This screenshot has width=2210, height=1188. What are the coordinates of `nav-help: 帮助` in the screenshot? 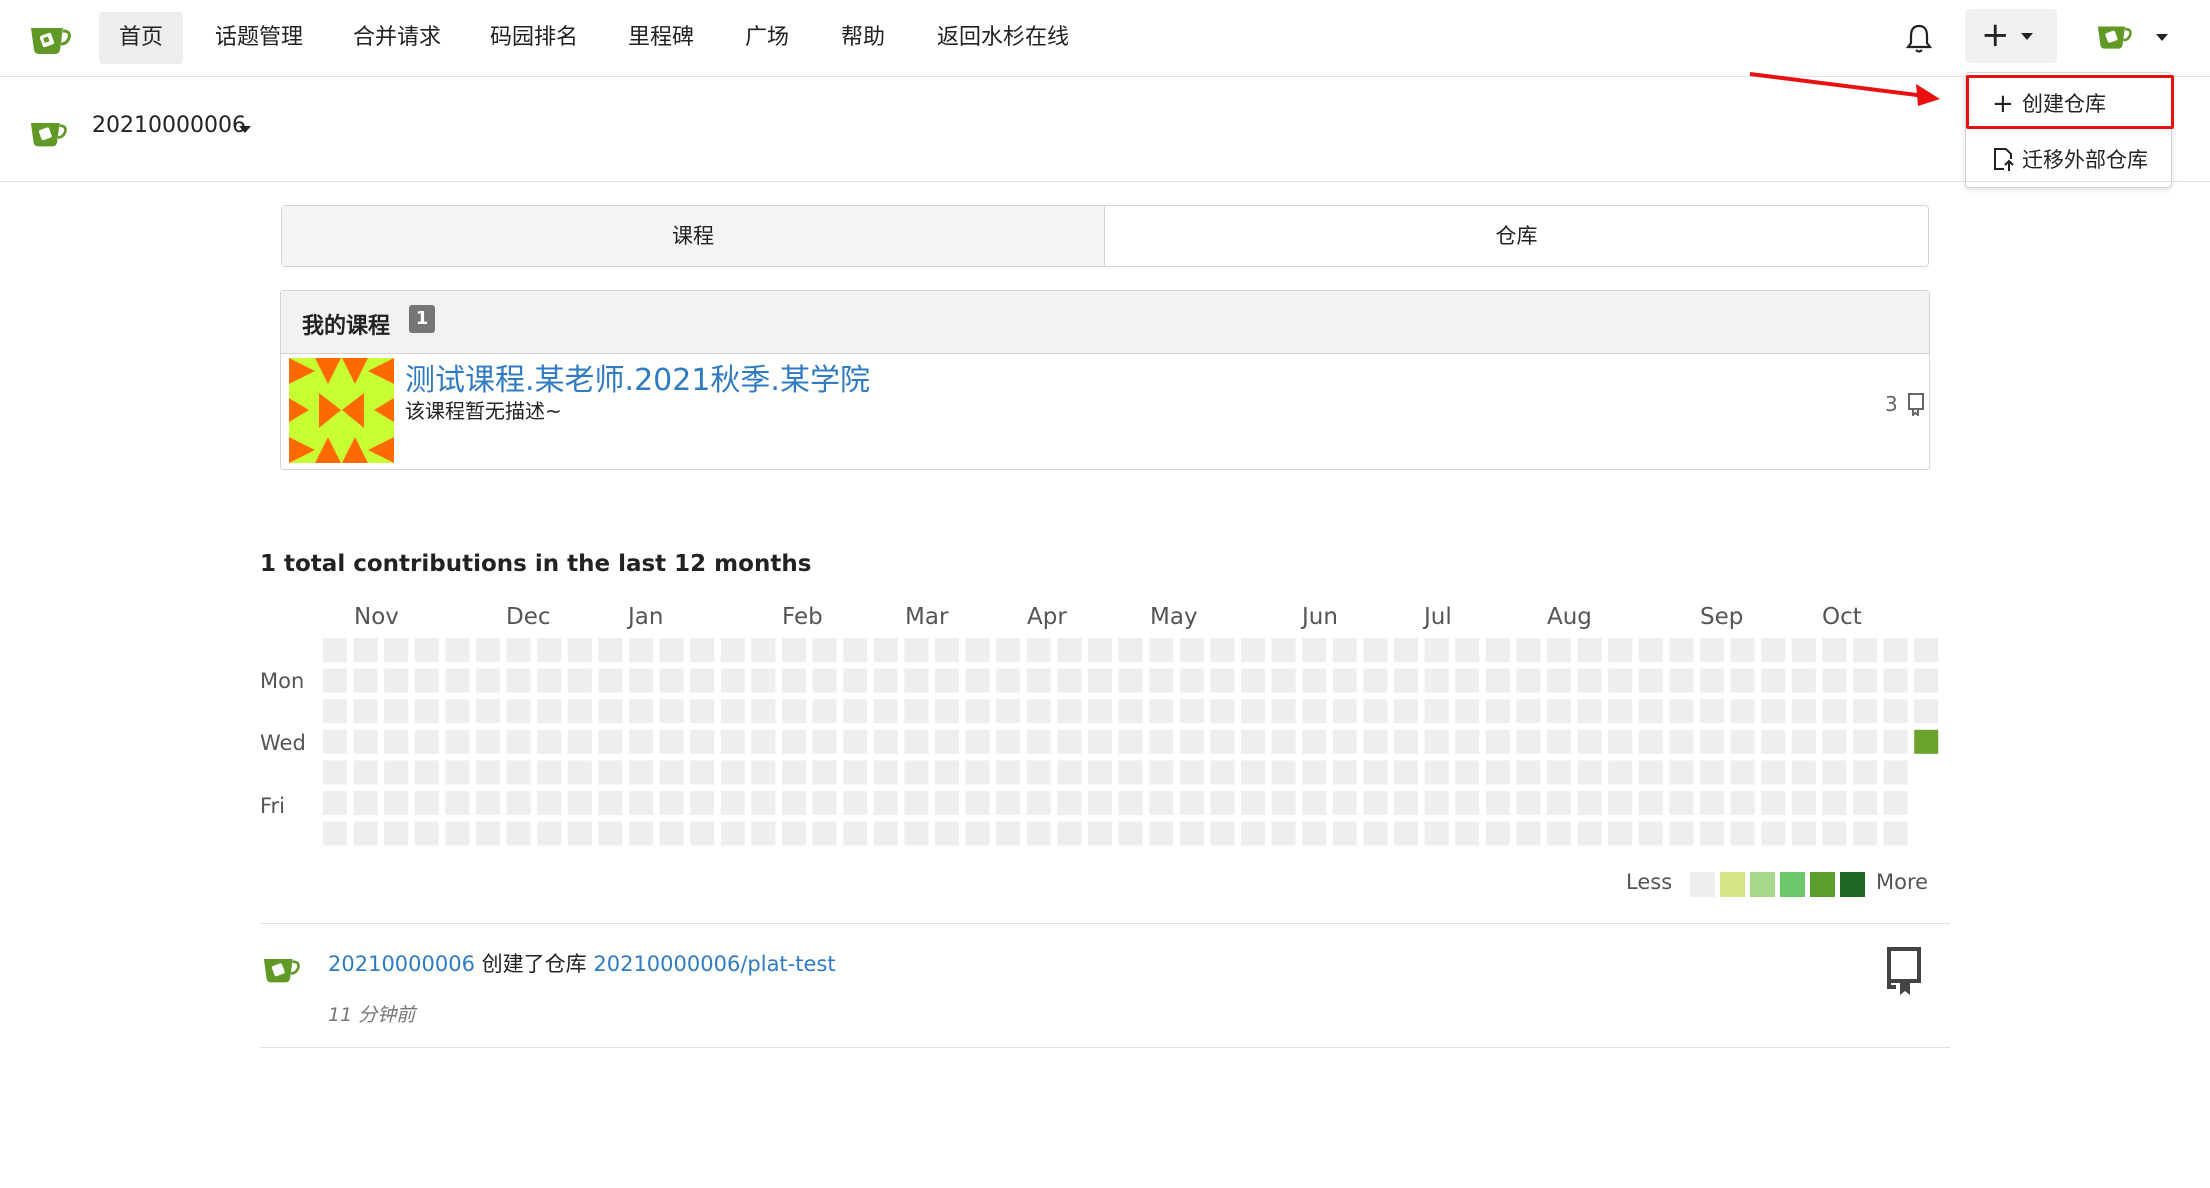 It's located at (863, 38).